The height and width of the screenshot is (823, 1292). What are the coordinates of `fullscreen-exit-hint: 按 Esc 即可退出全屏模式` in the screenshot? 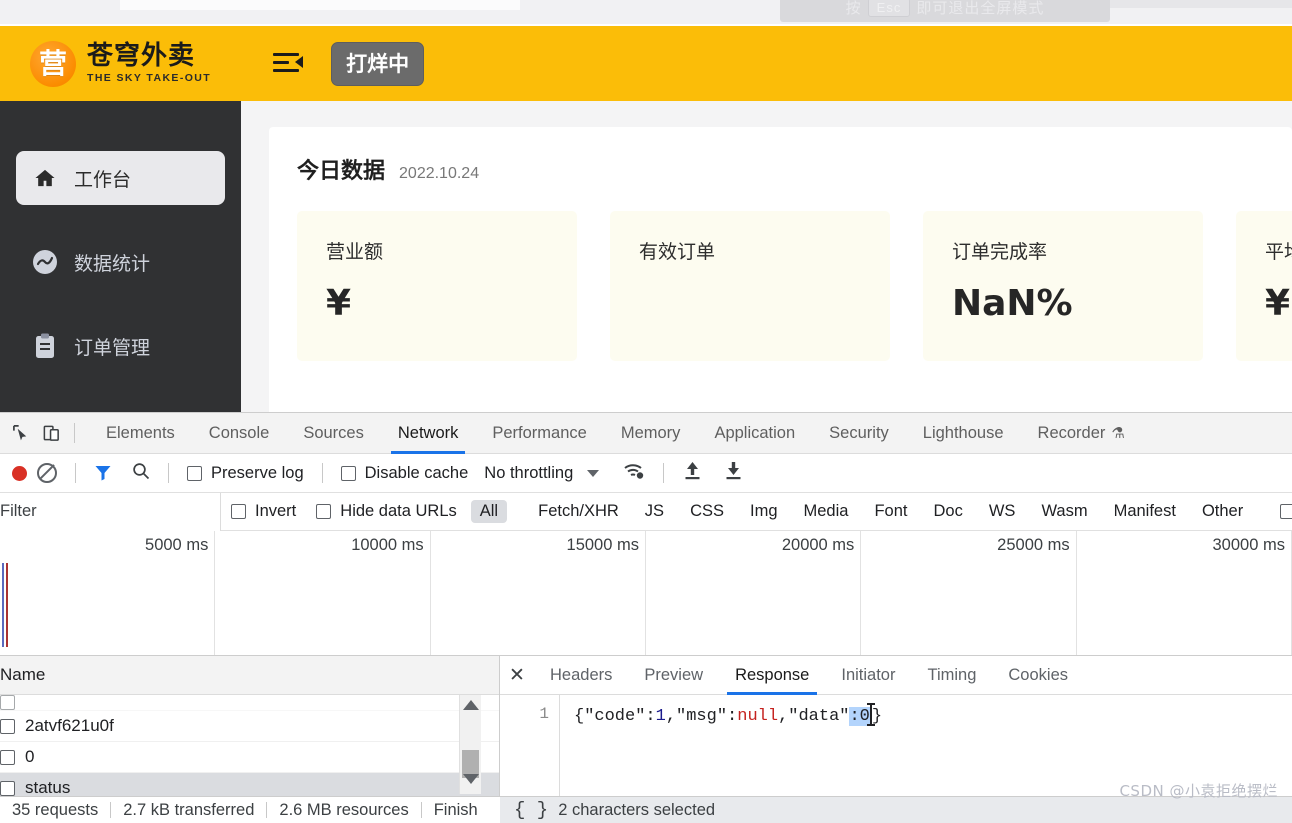 It's located at (945, 11).